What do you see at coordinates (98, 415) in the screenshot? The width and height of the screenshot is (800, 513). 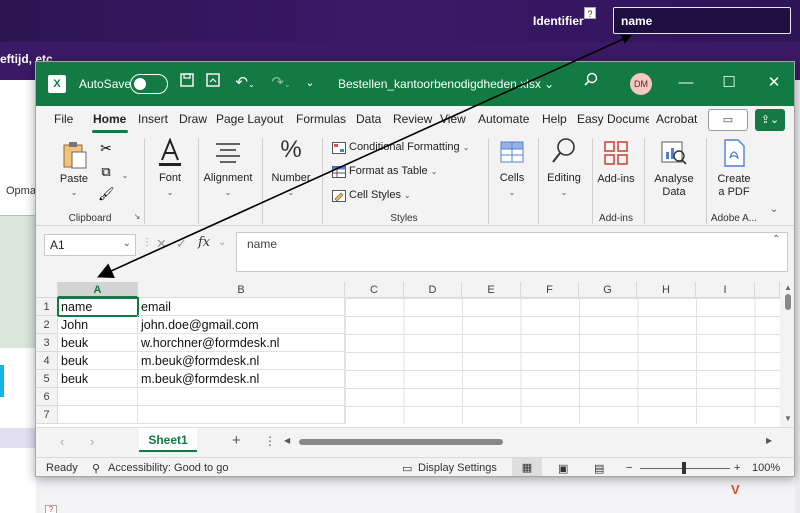 I see `cell-a7` at bounding box center [98, 415].